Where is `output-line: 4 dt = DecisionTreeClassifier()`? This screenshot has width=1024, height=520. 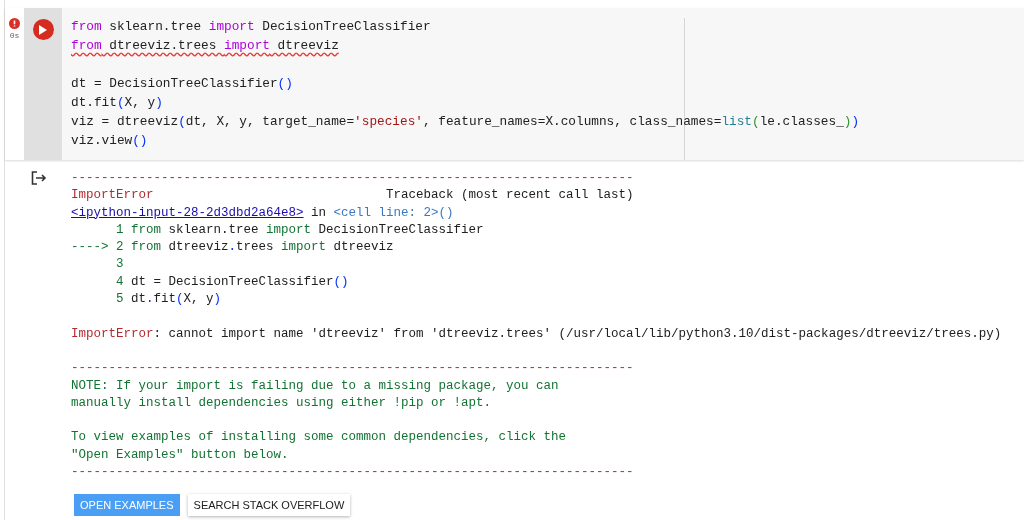
output-line: 4 dt = DecisionTreeClassifier() is located at coordinates (232, 281).